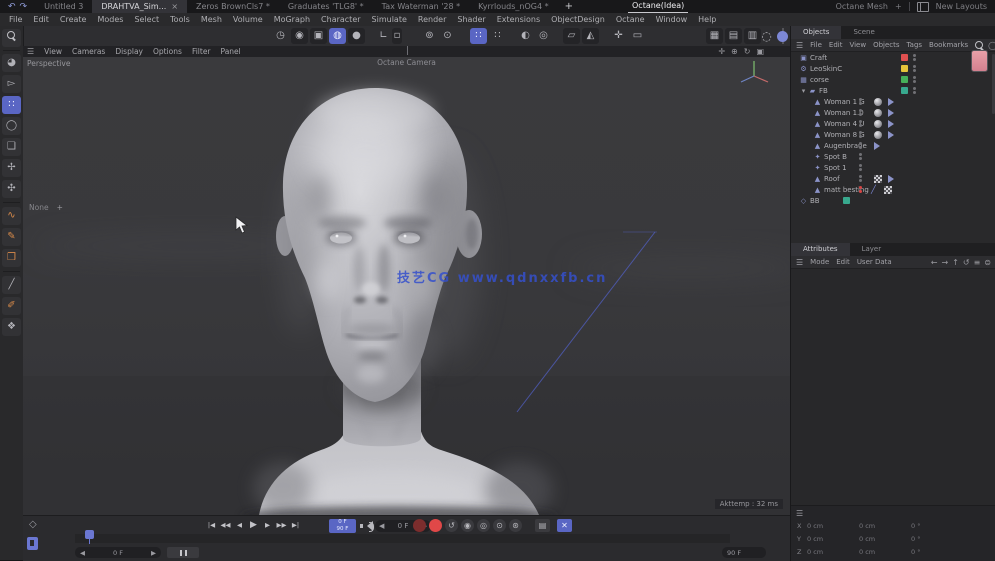  What do you see at coordinates (820, 249) in the screenshot?
I see `tab-attributes: Attributes` at bounding box center [820, 249].